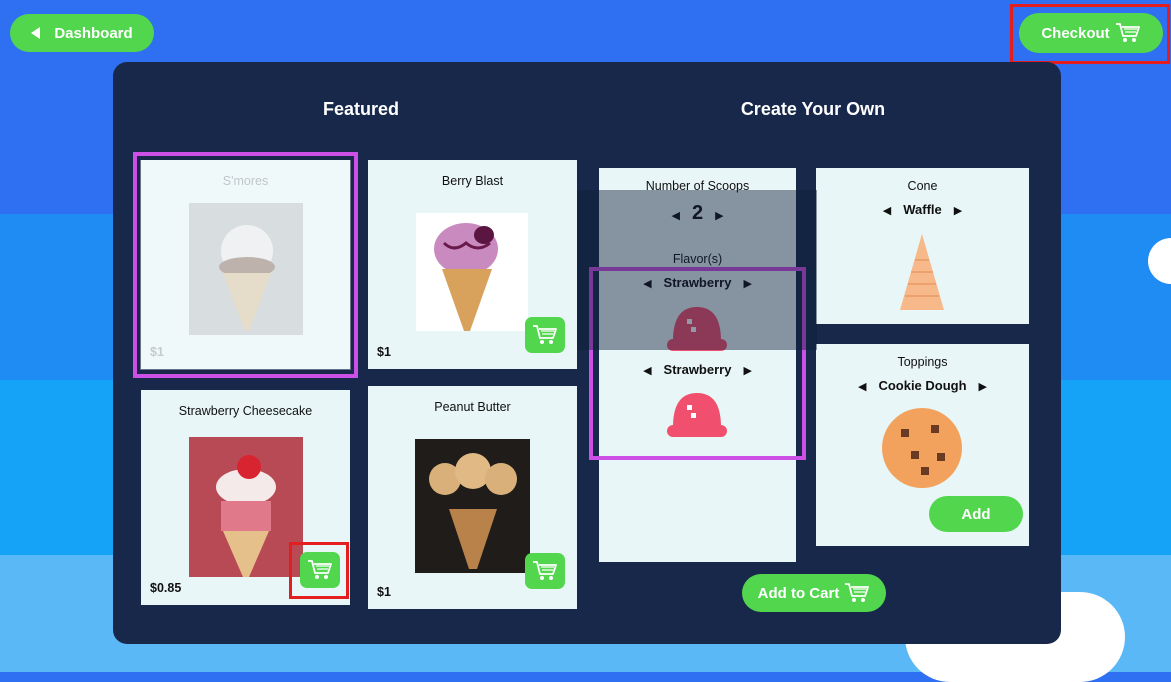  What do you see at coordinates (361, 109) in the screenshot?
I see `featured-heading: Featured` at bounding box center [361, 109].